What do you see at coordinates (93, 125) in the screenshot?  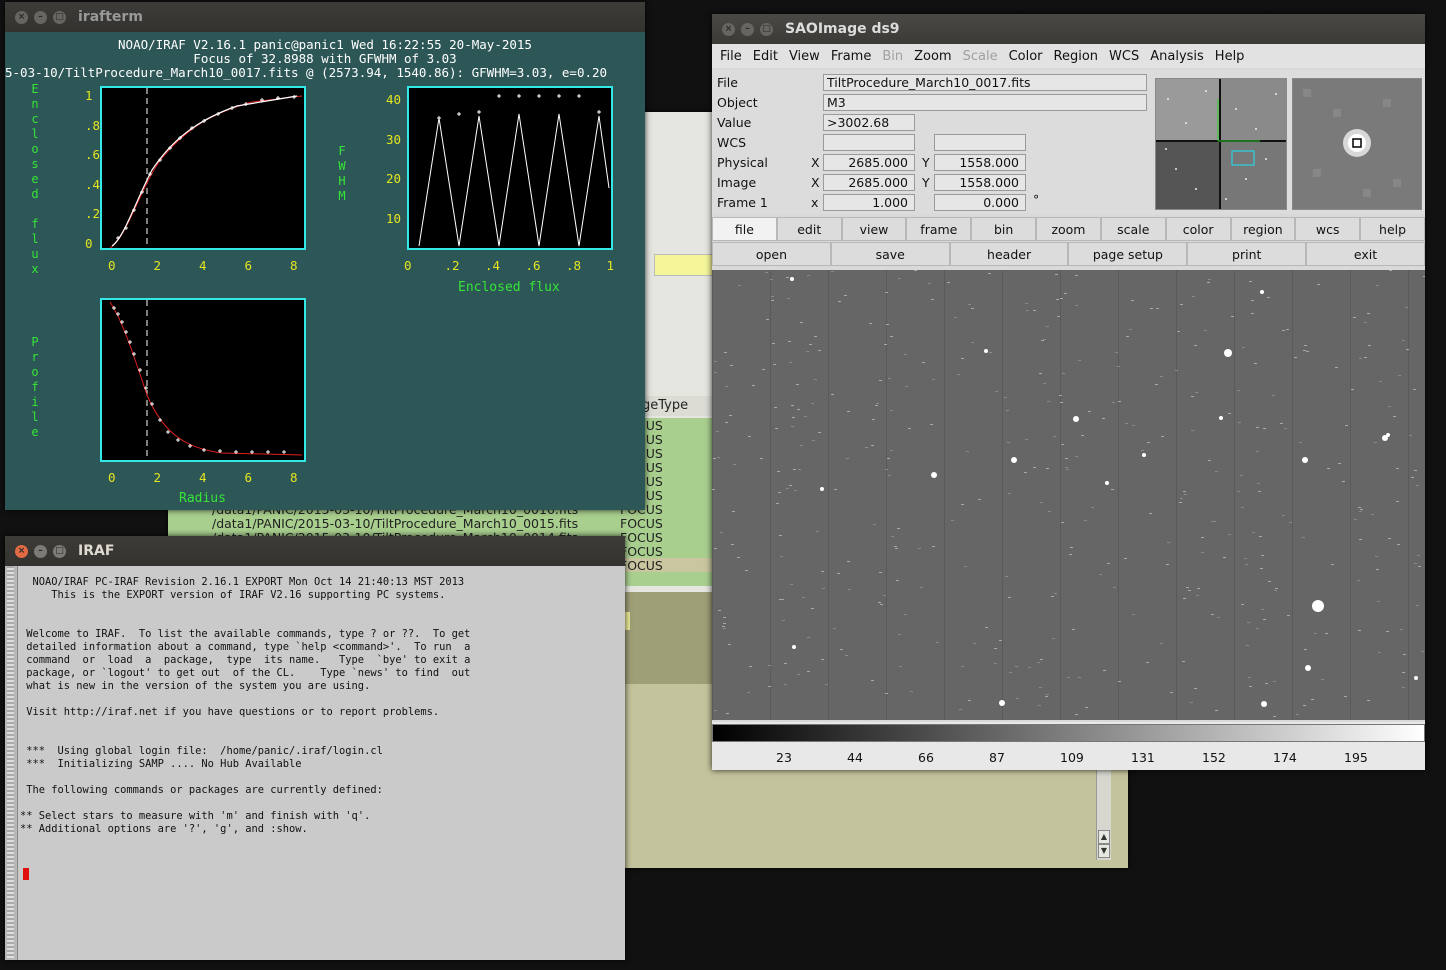 I see `tick-label: .8` at bounding box center [93, 125].